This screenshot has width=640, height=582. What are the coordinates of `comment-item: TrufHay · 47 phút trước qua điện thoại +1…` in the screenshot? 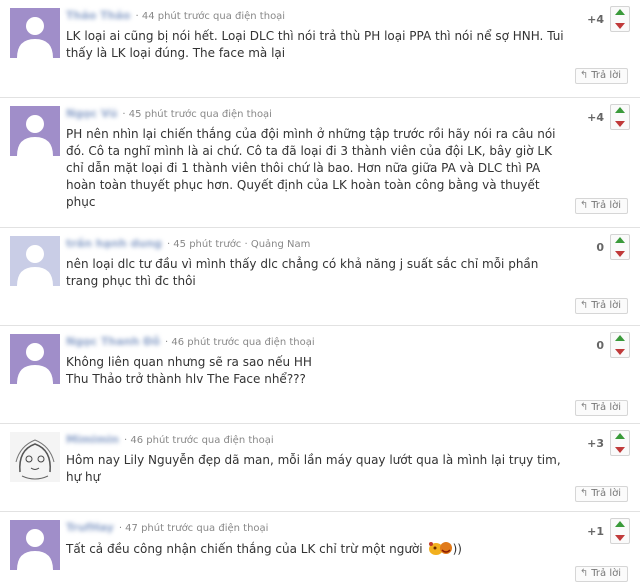 It's located at (320, 547).